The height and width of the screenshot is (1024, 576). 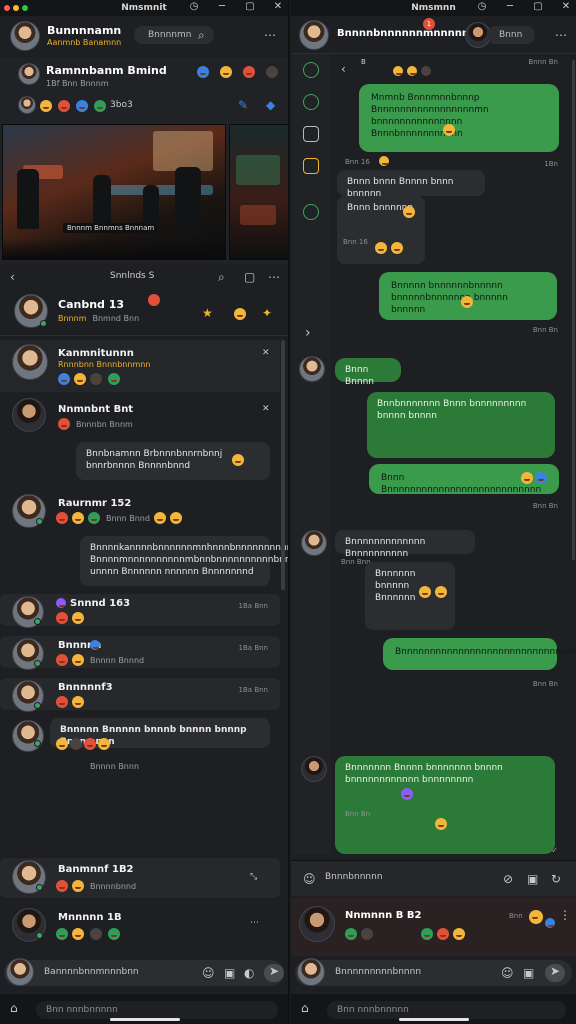 What do you see at coordinates (46, 106) in the screenshot?
I see `star-icon` at bounding box center [46, 106].